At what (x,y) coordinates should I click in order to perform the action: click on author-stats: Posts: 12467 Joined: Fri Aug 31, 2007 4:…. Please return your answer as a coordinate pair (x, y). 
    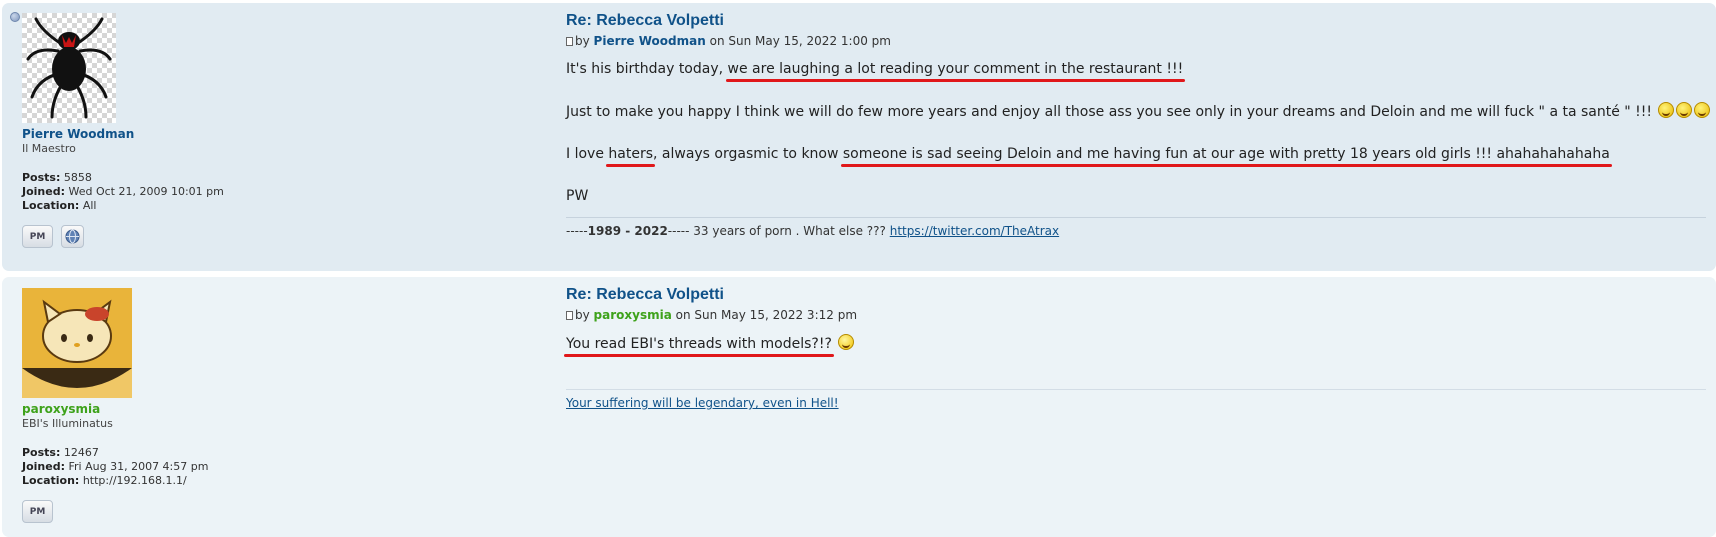
    Looking at the image, I should click on (222, 467).